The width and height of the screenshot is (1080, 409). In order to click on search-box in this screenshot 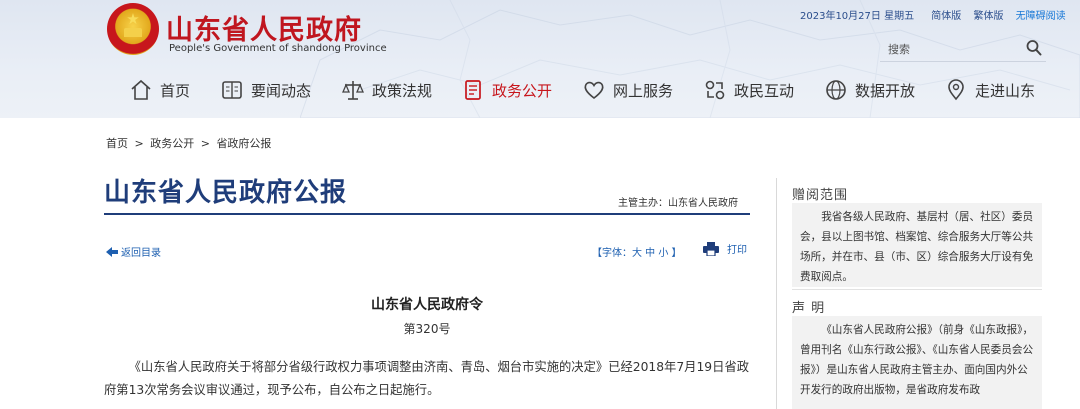, I will do `click(963, 49)`.